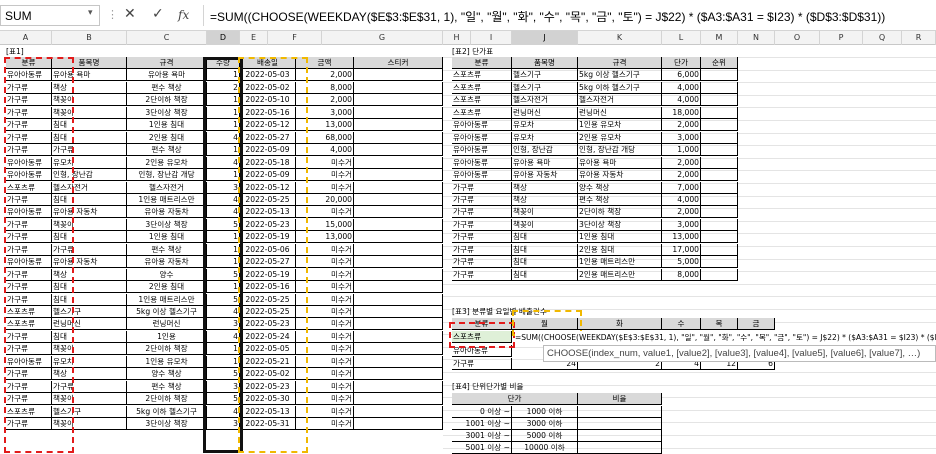 The width and height of the screenshot is (936, 454). Describe the element at coordinates (681, 250) in the screenshot. I see `table2-cell: 17,000` at that location.